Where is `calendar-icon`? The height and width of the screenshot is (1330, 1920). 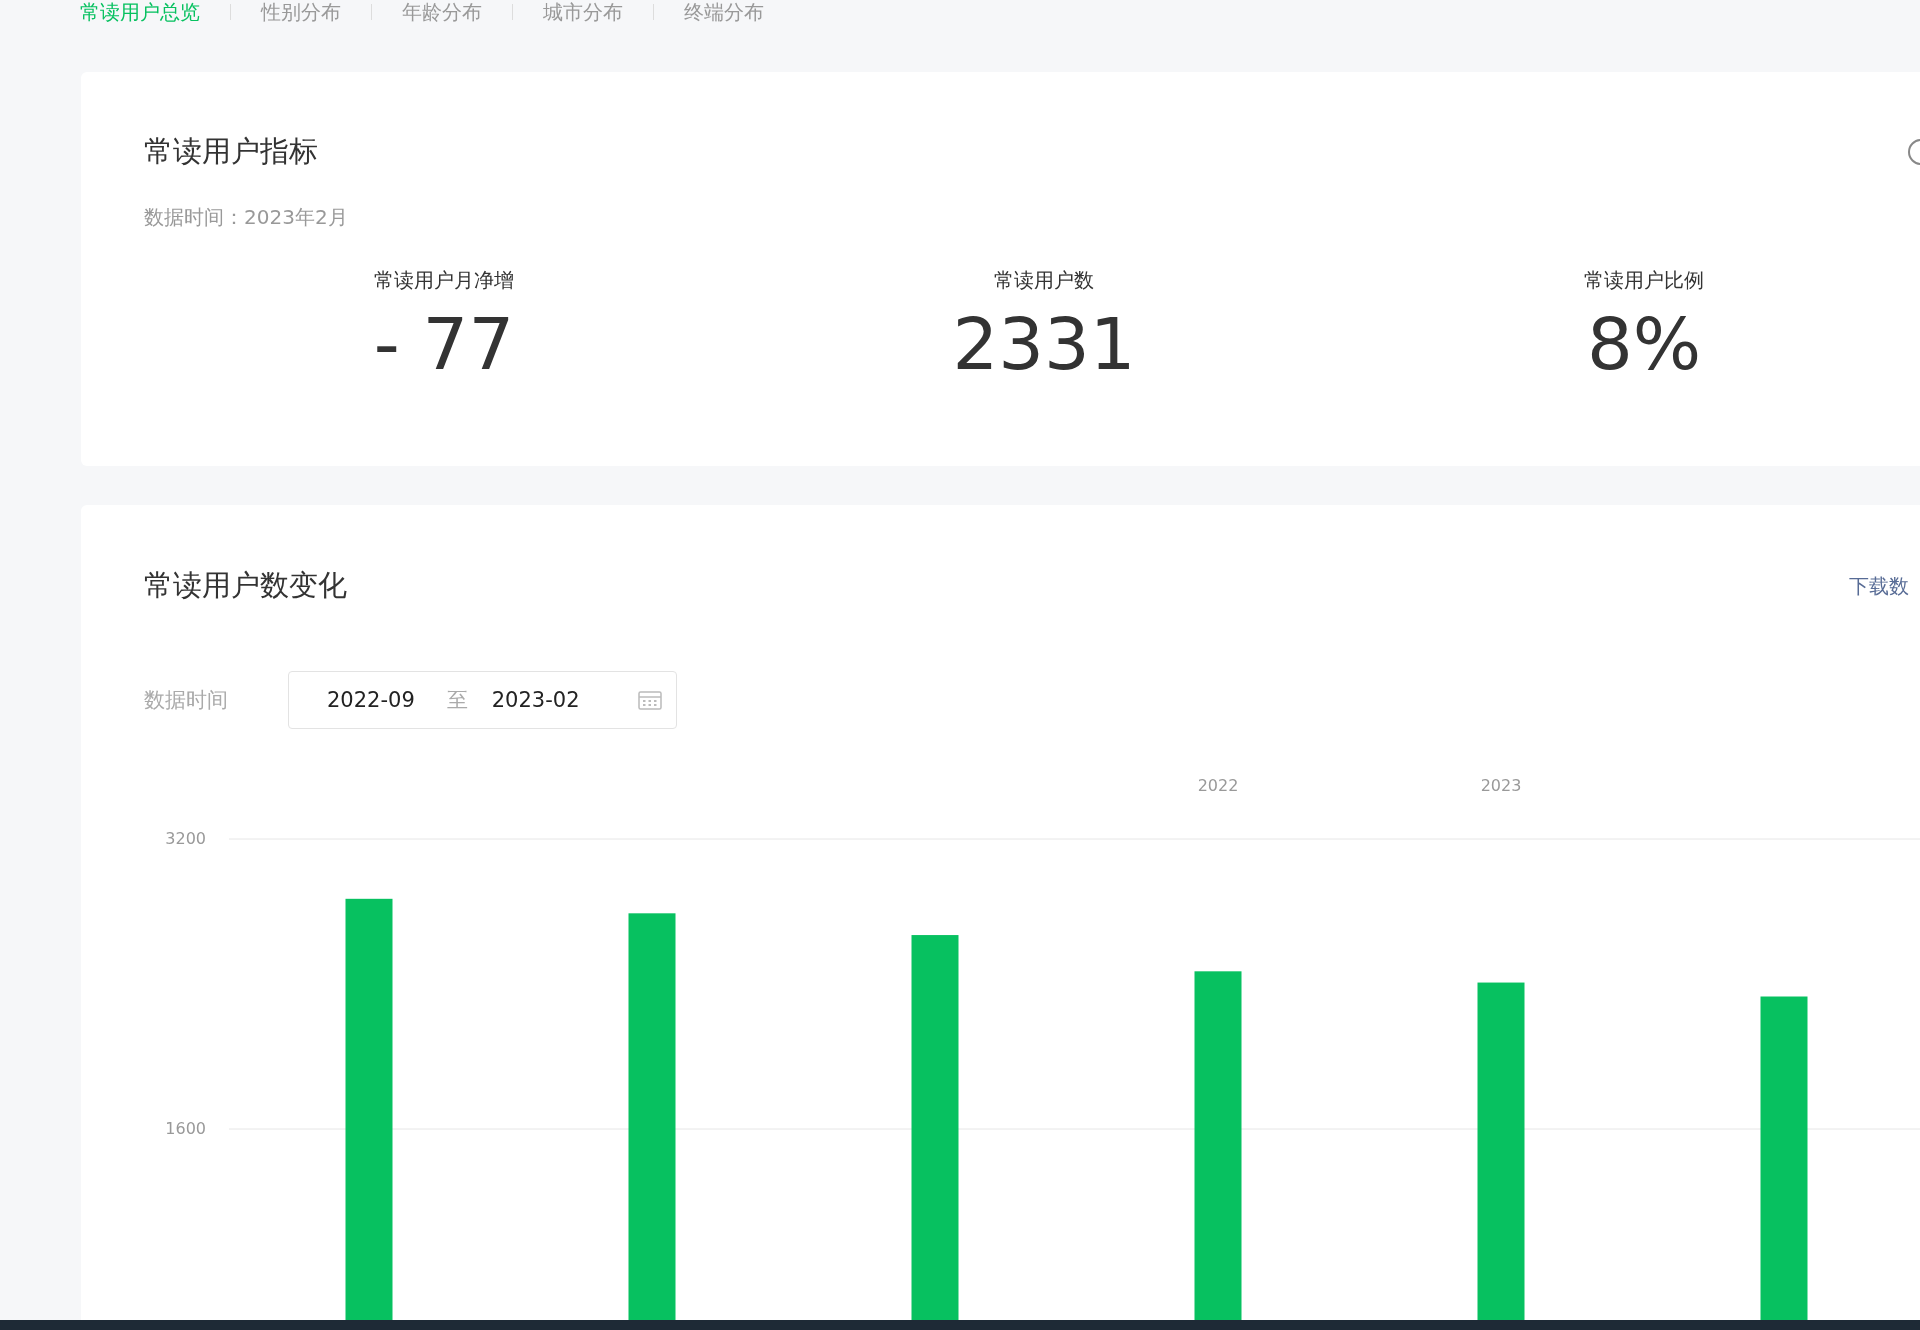 calendar-icon is located at coordinates (650, 700).